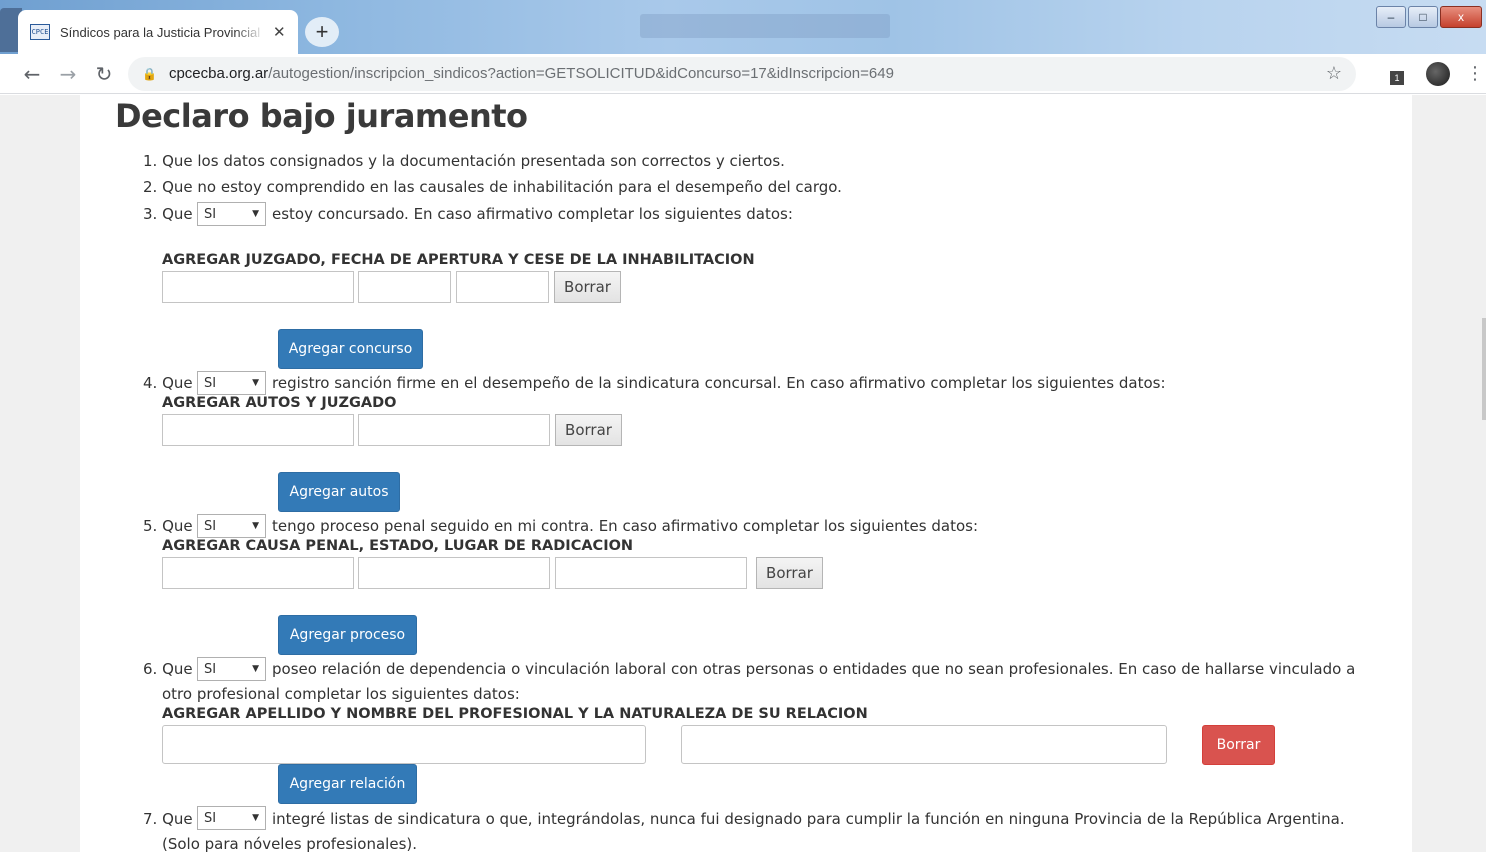 The width and height of the screenshot is (1486, 852). What do you see at coordinates (258, 430) in the screenshot?
I see `autos-input` at bounding box center [258, 430].